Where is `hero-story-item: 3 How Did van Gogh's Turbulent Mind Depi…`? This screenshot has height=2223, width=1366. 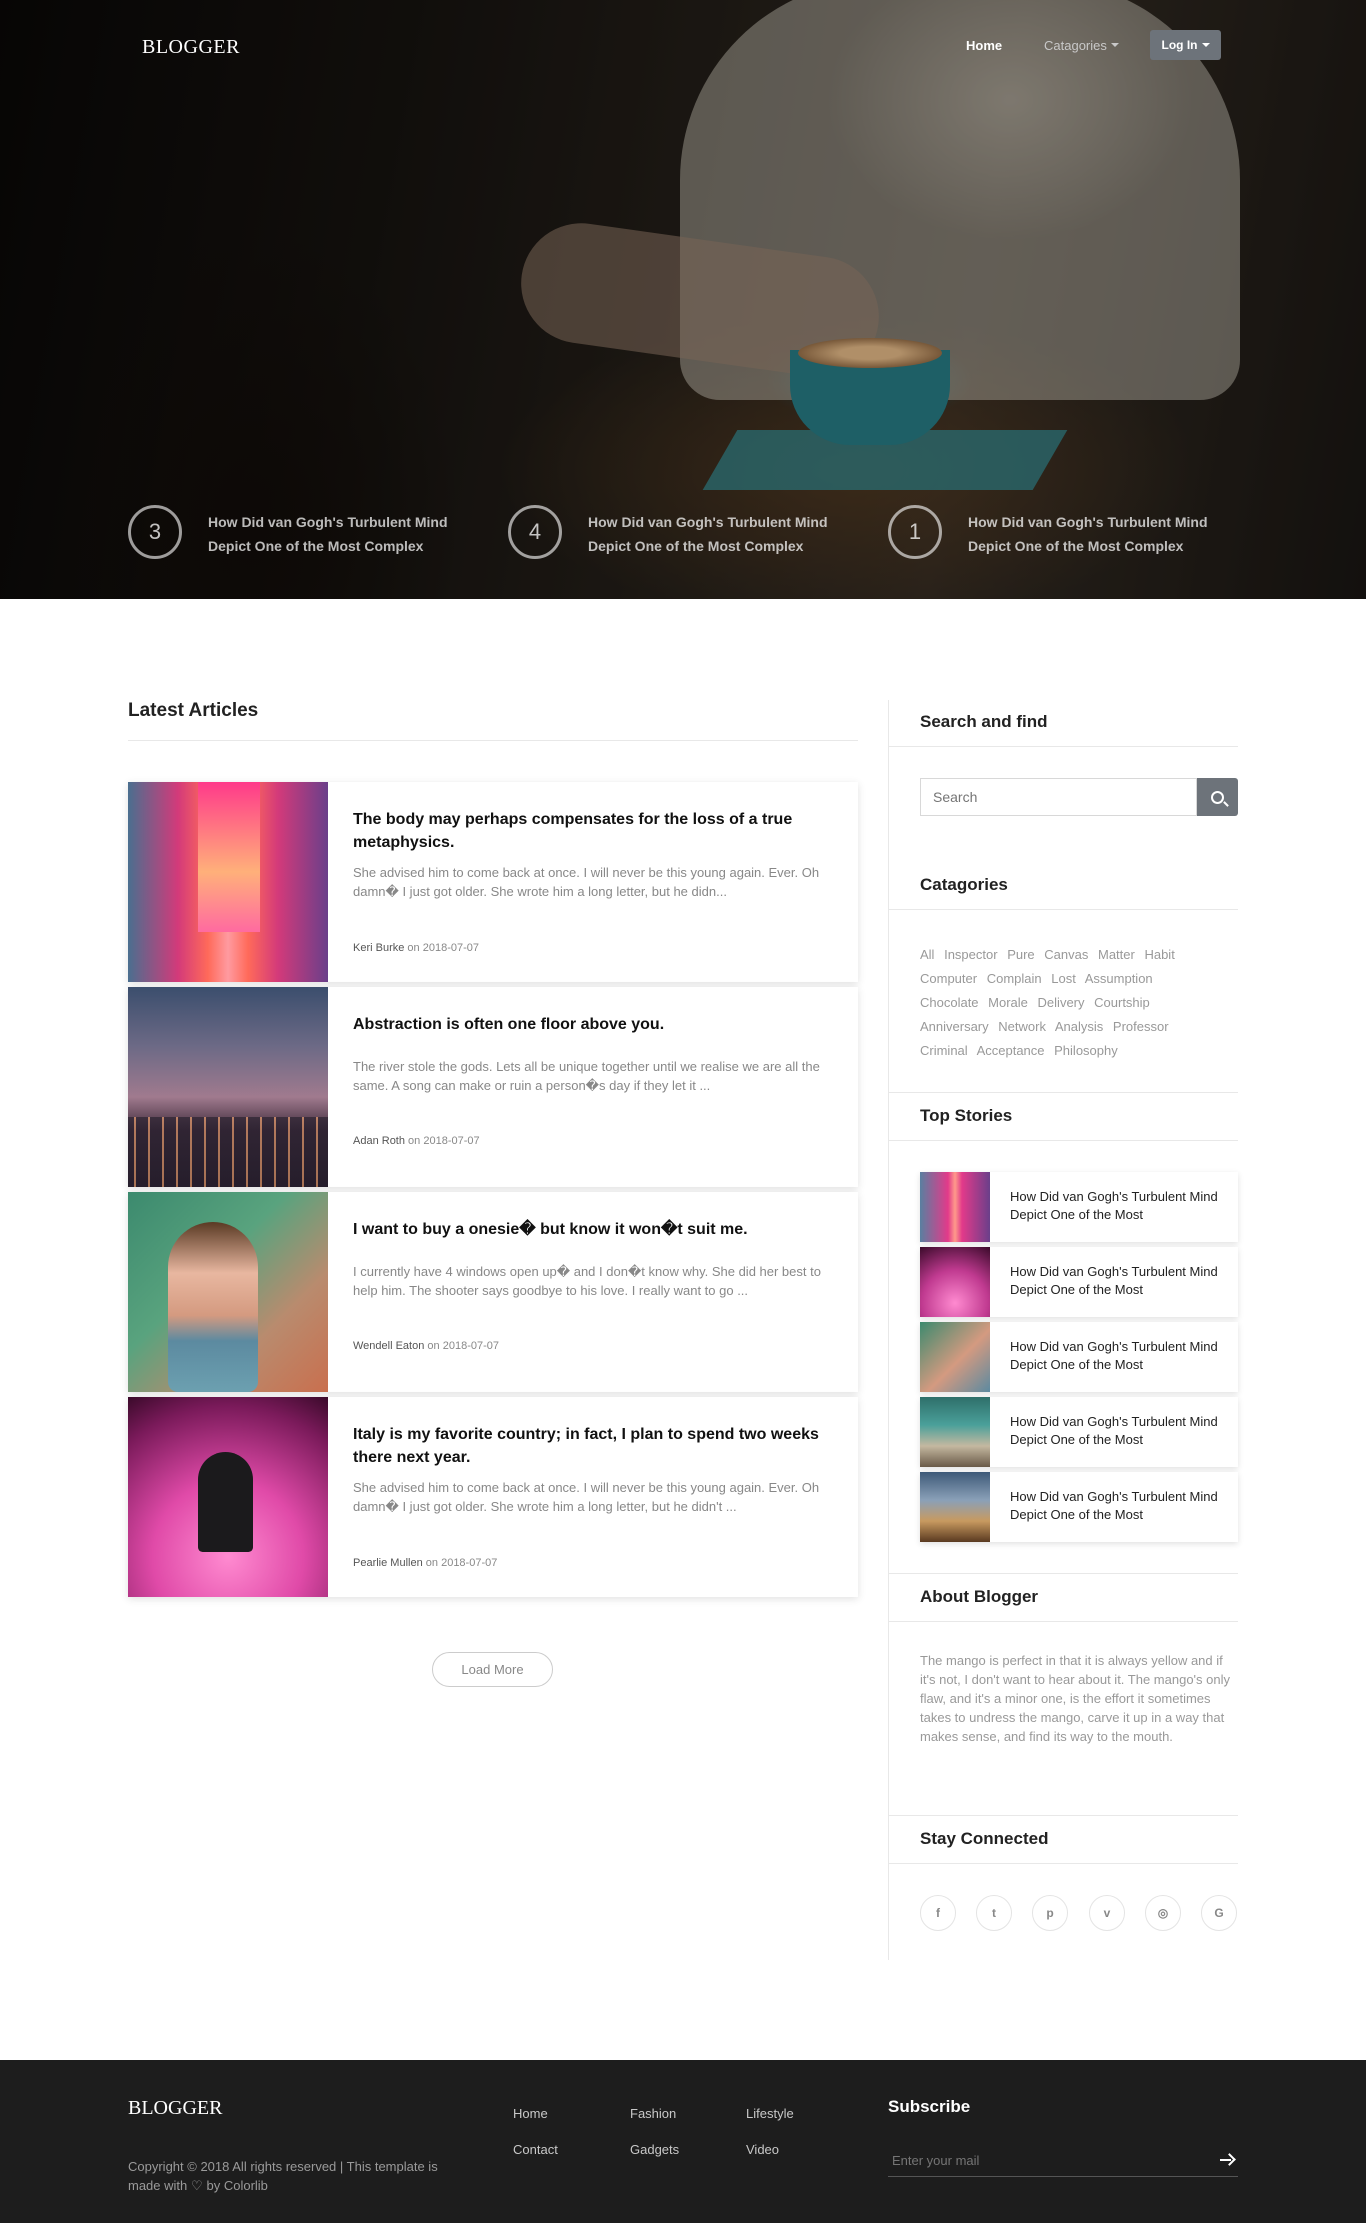
hero-story-item: 3 How Did van Gogh's Turbulent Mind Depi… is located at coordinates (288, 530).